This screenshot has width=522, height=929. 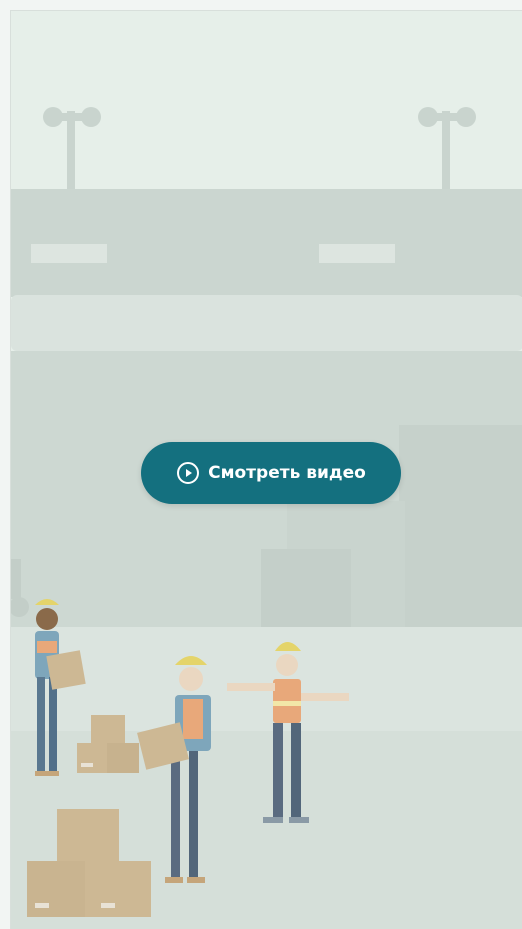 I want to click on play-circle-icon, so click(x=188, y=473).